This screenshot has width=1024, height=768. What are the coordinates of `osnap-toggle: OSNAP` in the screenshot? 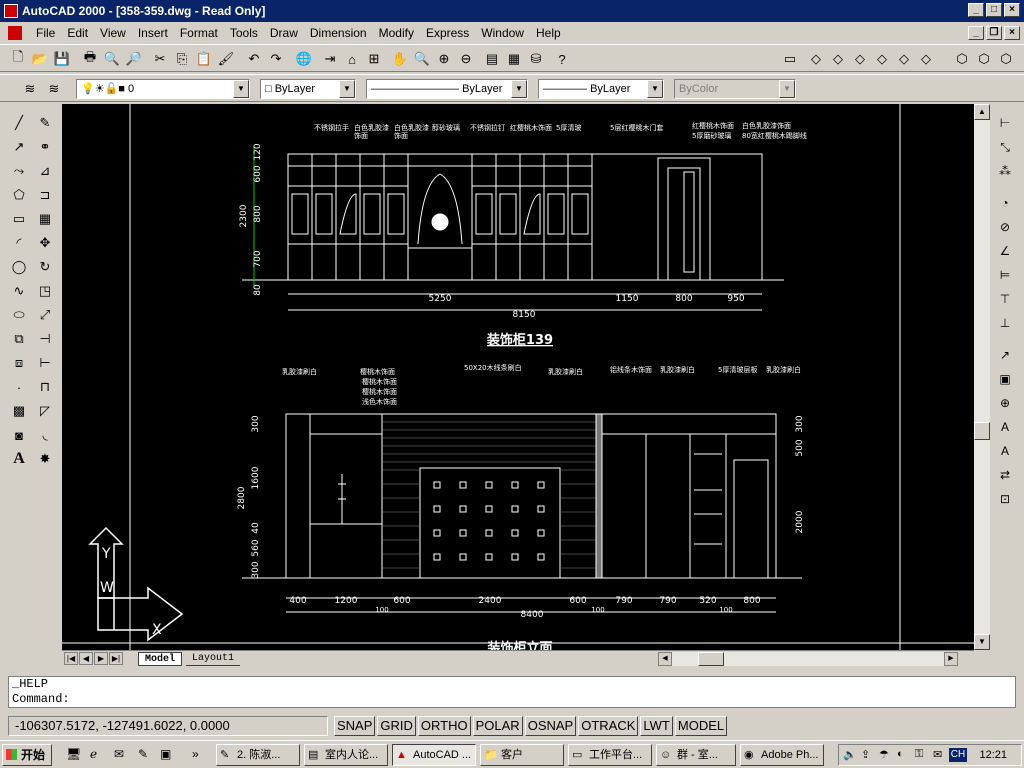 It's located at (550, 726).